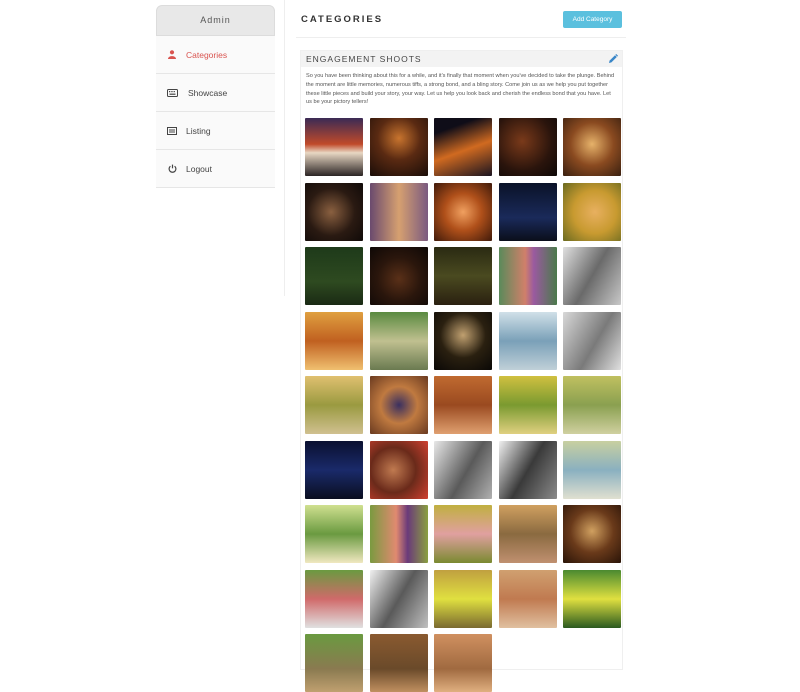  Describe the element at coordinates (342, 19) in the screenshot. I see `page-title: CATEGORIES` at that location.